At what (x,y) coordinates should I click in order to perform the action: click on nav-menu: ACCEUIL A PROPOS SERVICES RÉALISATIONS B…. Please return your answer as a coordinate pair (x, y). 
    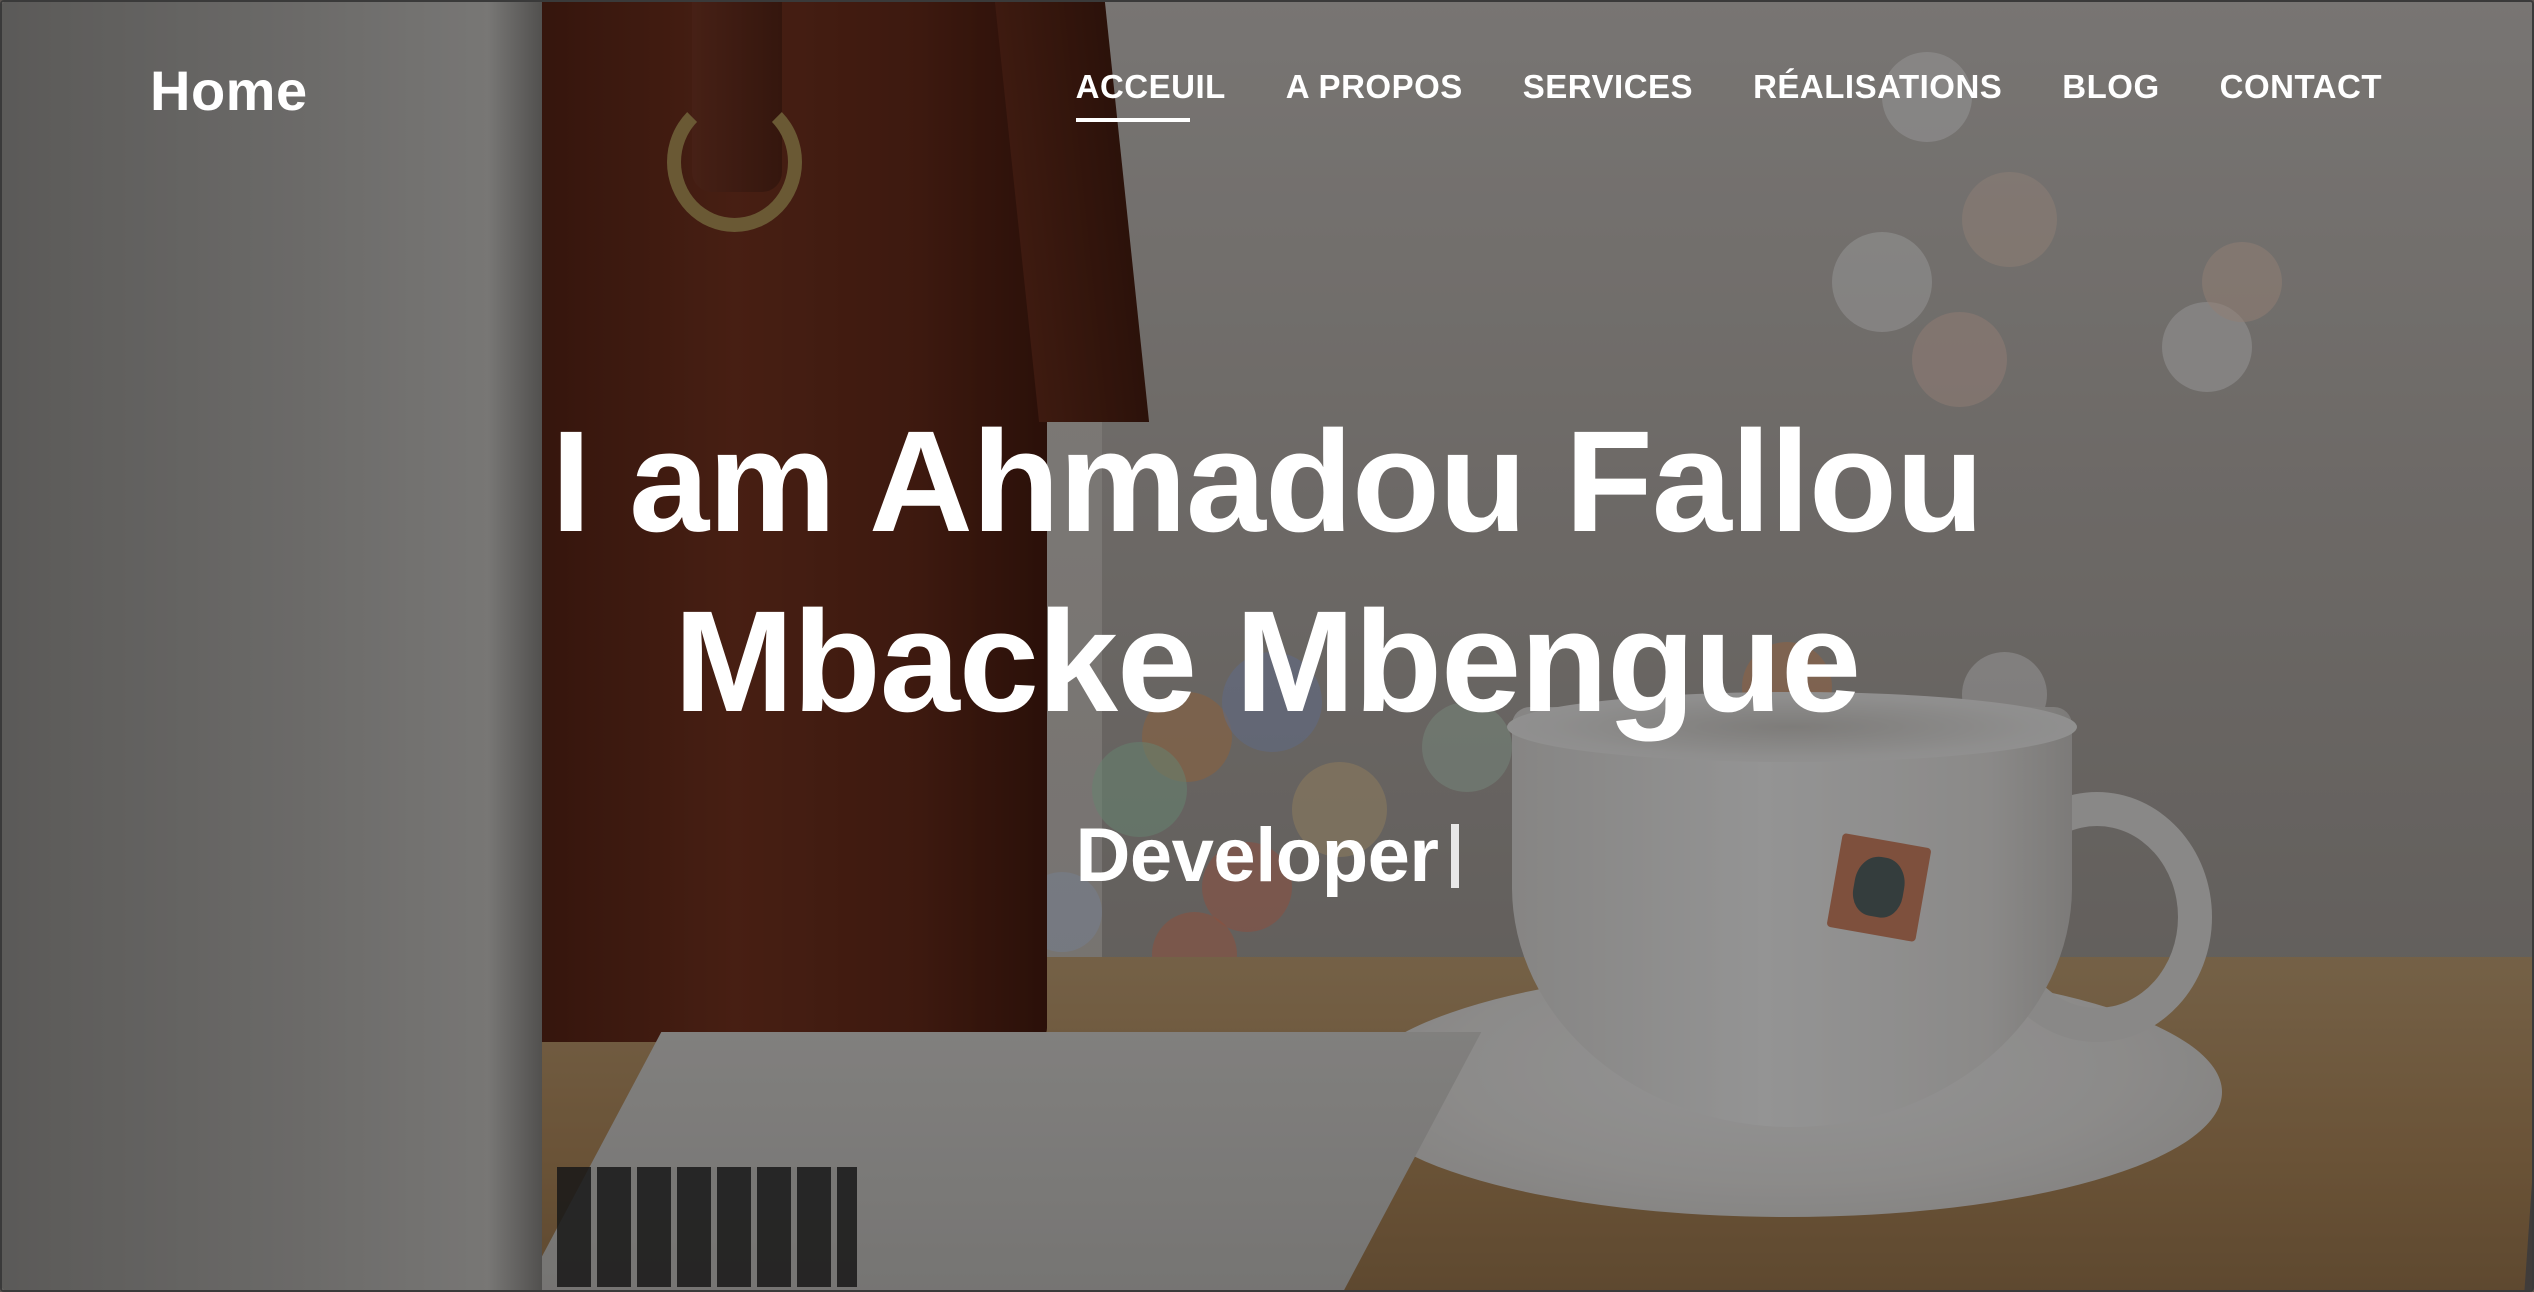
    Looking at the image, I should click on (1728, 95).